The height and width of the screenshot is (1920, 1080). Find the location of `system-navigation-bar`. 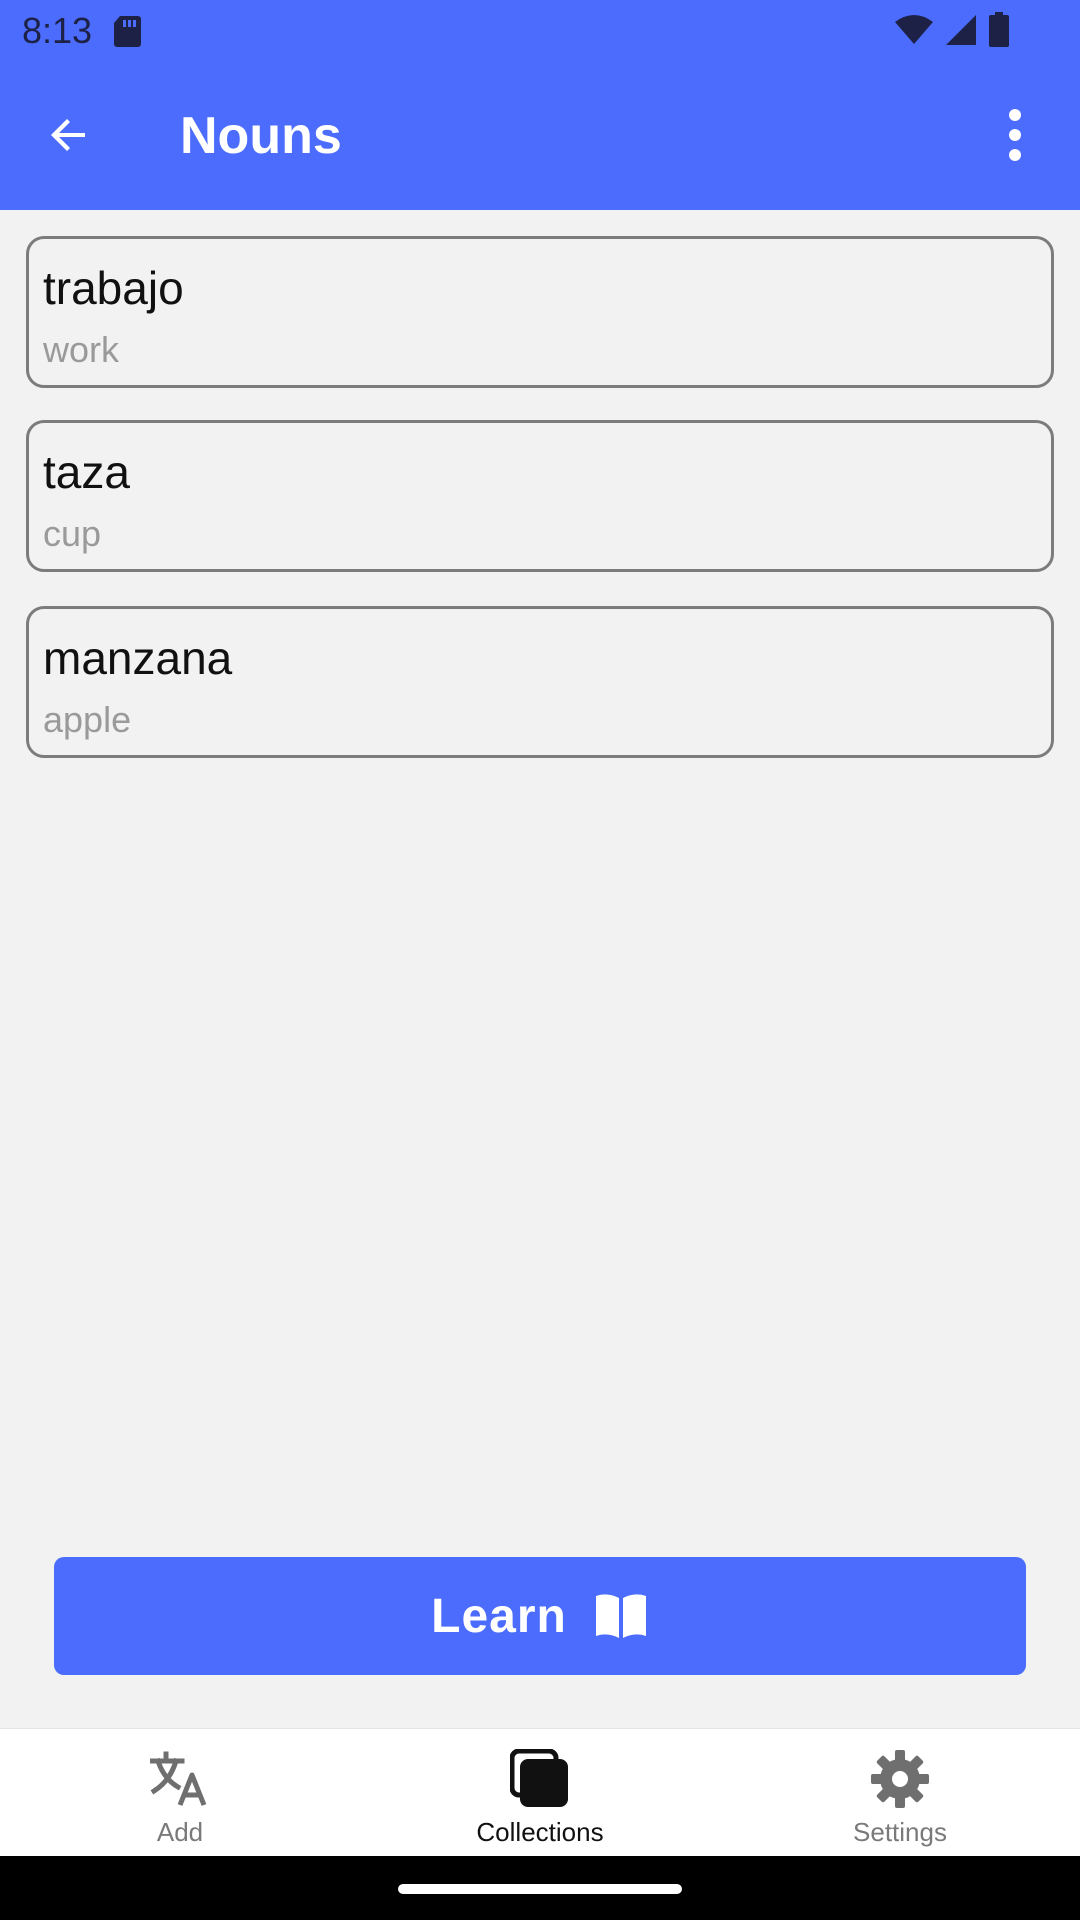

system-navigation-bar is located at coordinates (540, 1888).